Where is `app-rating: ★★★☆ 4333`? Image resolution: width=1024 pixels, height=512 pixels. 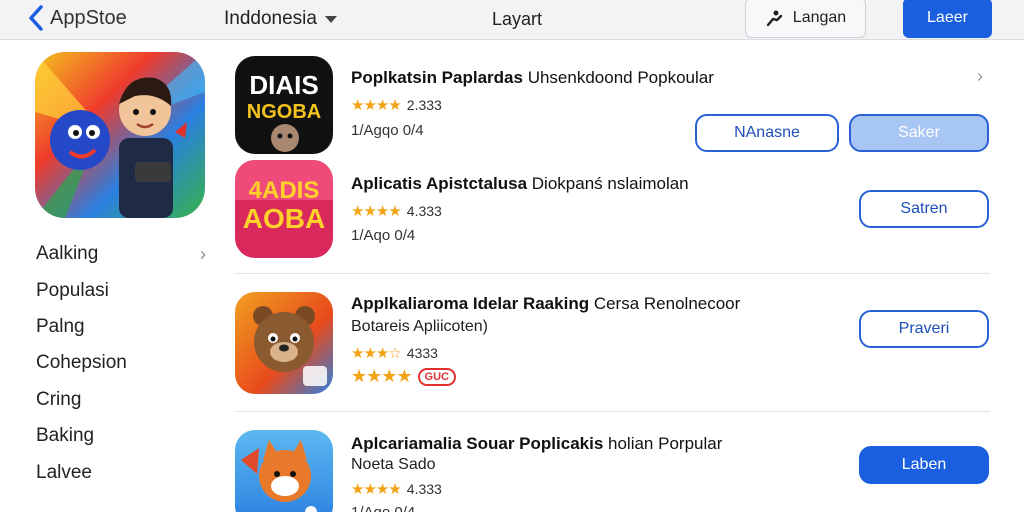
app-rating: ★★★☆ 4333 is located at coordinates (394, 353).